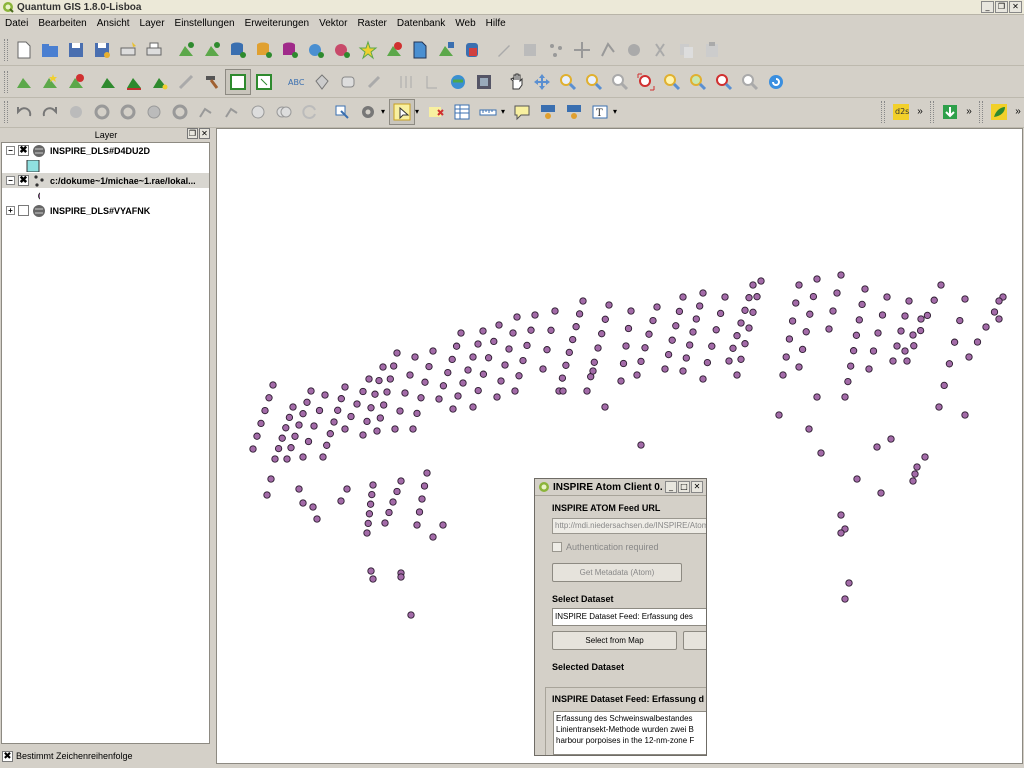 The image size is (1024, 768). Describe the element at coordinates (212, 82) in the screenshot. I see `hammer-tool-icon` at that location.